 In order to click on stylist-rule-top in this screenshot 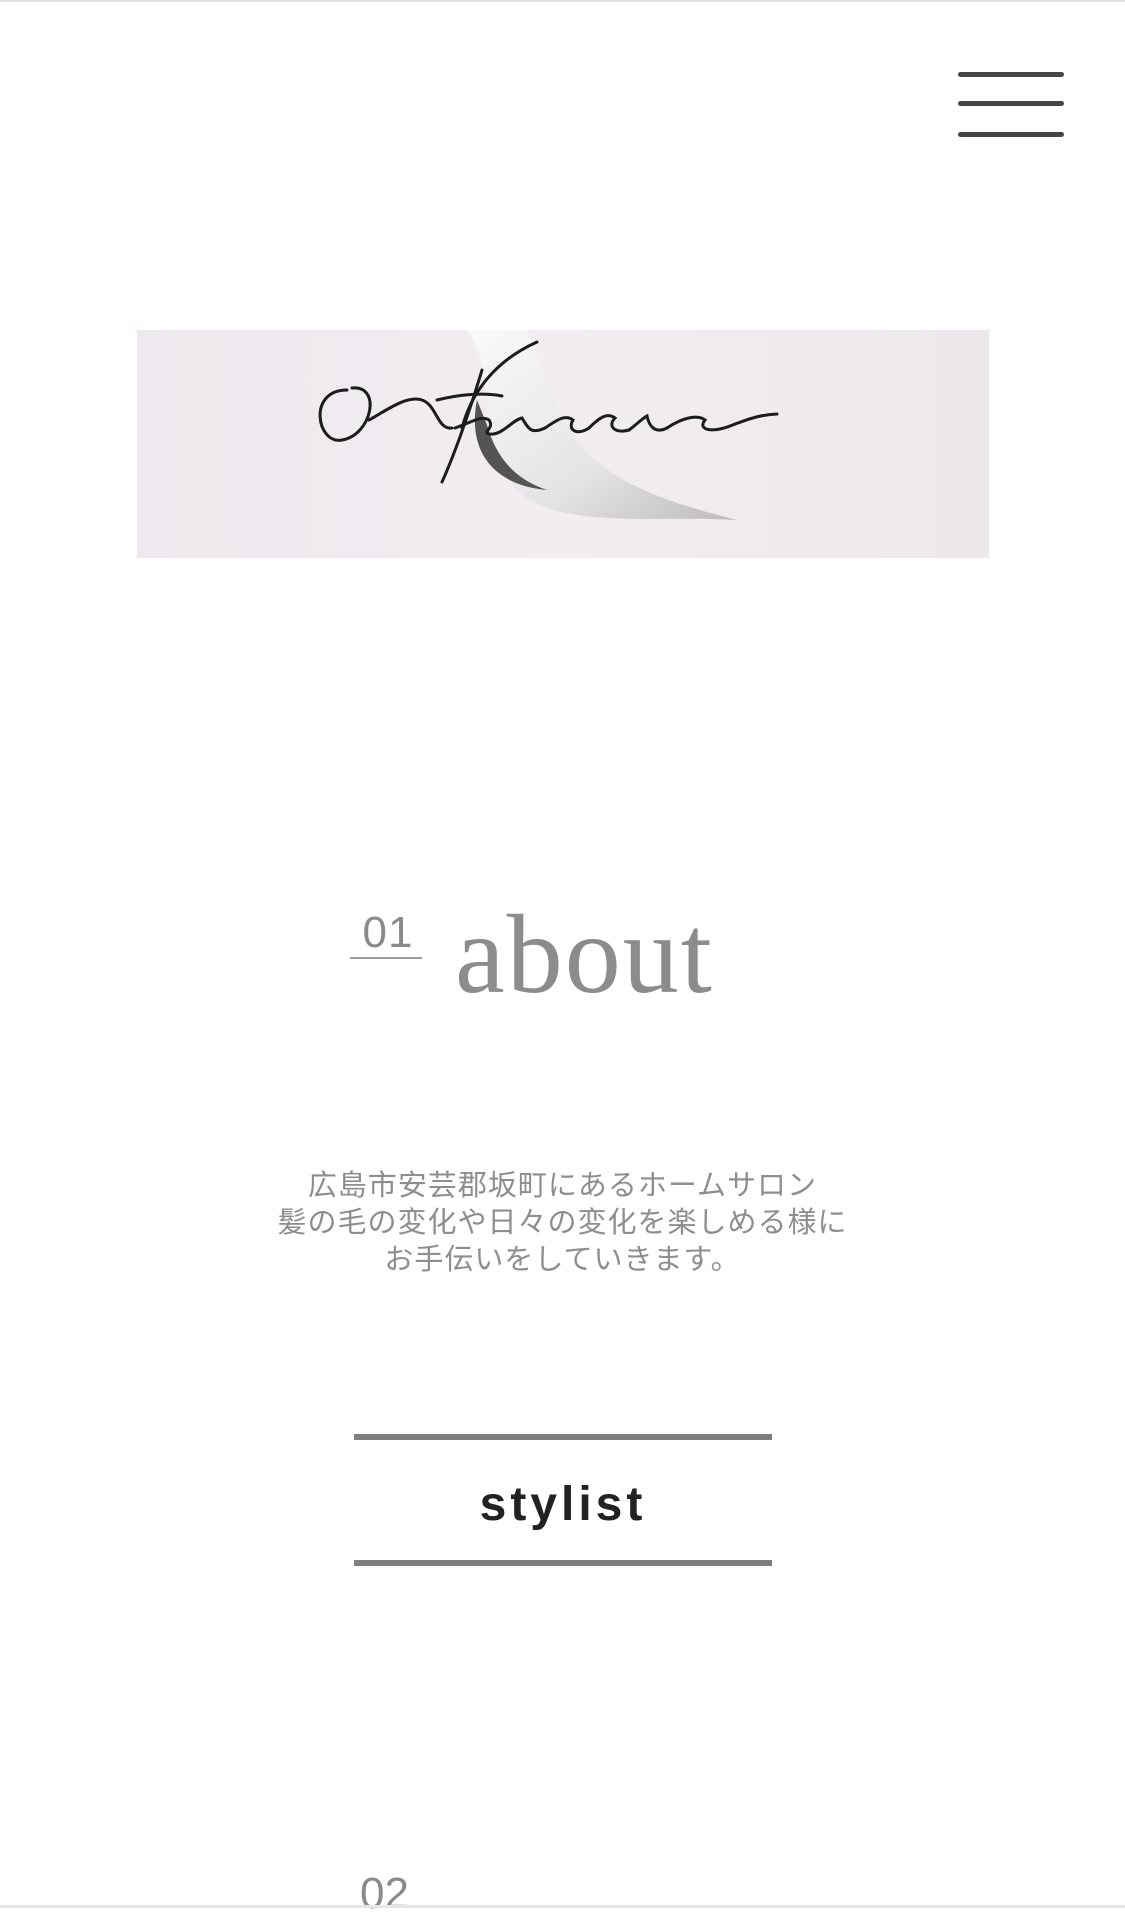, I will do `click(563, 1437)`.